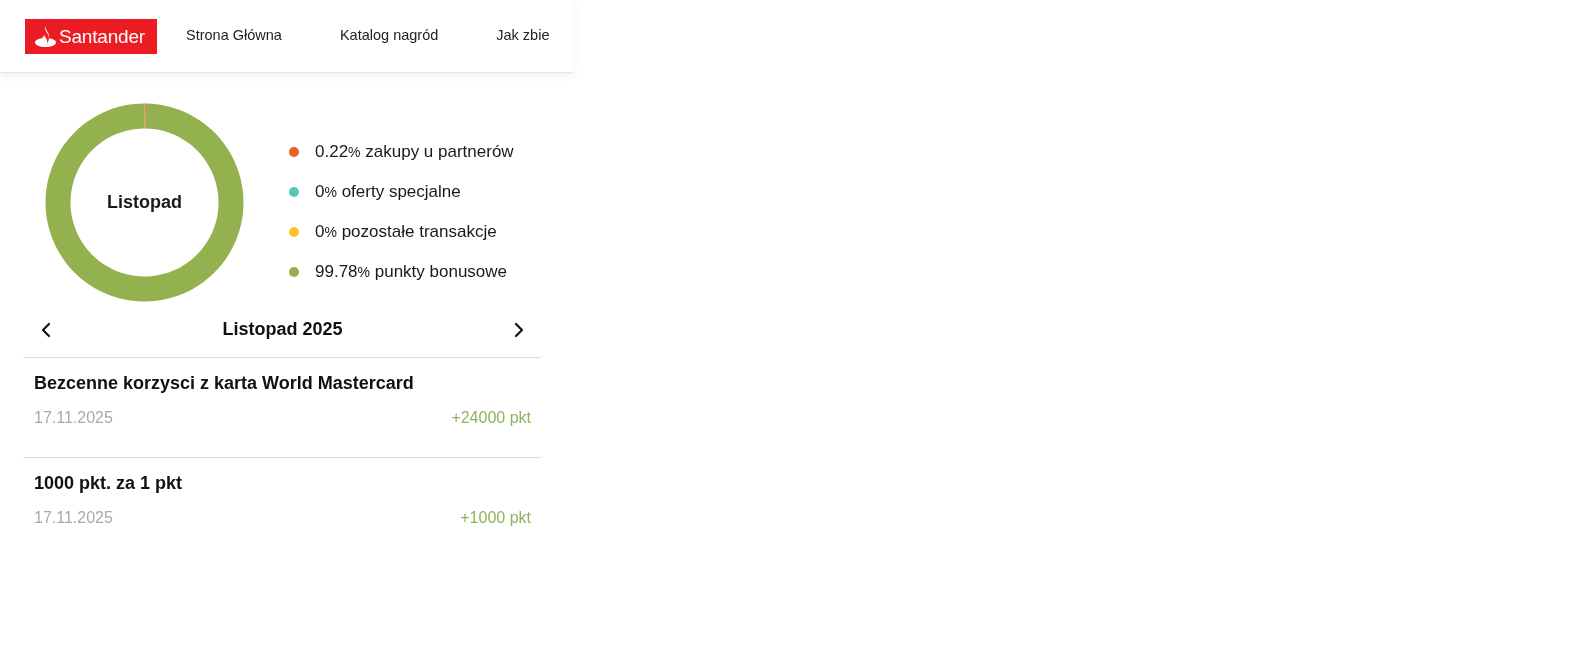 The height and width of the screenshot is (669, 1593). What do you see at coordinates (224, 383) in the screenshot?
I see `transaction-title: Bezcenne korzysci z karta World Mastercard` at bounding box center [224, 383].